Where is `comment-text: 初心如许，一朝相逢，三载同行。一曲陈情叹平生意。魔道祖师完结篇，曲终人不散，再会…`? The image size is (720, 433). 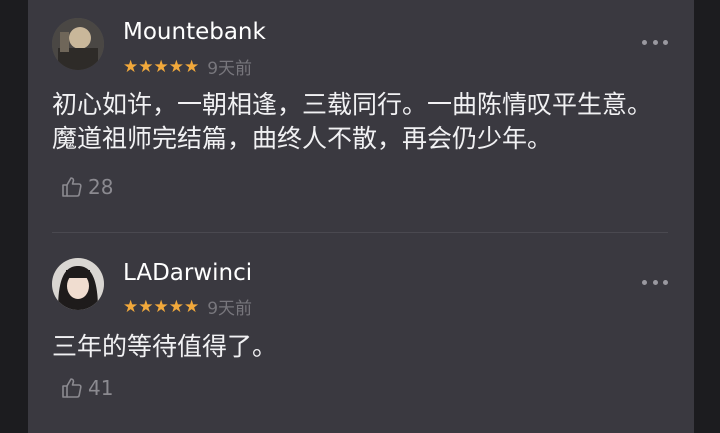
comment-text: 初心如许，一朝相逢，三载同行。一曲陈情叹平生意。魔道祖师完结篇，曲终人不散，再会… is located at coordinates (352, 121).